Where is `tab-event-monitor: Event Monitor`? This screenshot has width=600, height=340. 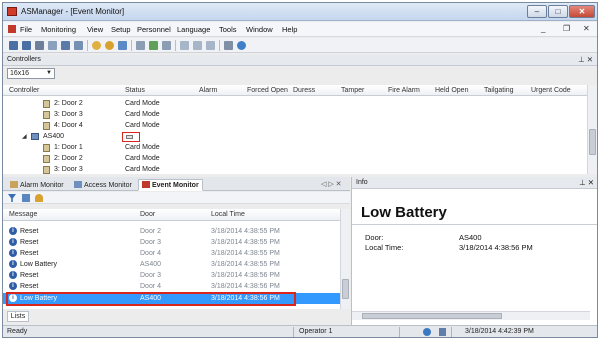
tab-event-monitor: Event Monitor is located at coordinates (170, 185).